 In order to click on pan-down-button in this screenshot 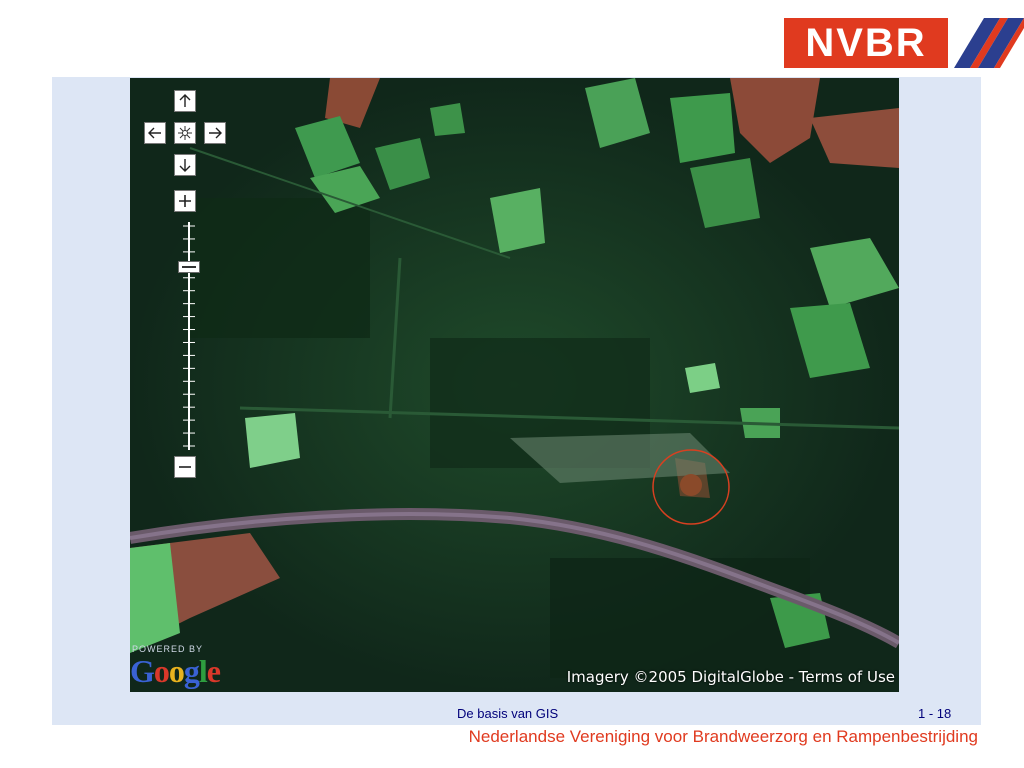, I will do `click(185, 165)`.